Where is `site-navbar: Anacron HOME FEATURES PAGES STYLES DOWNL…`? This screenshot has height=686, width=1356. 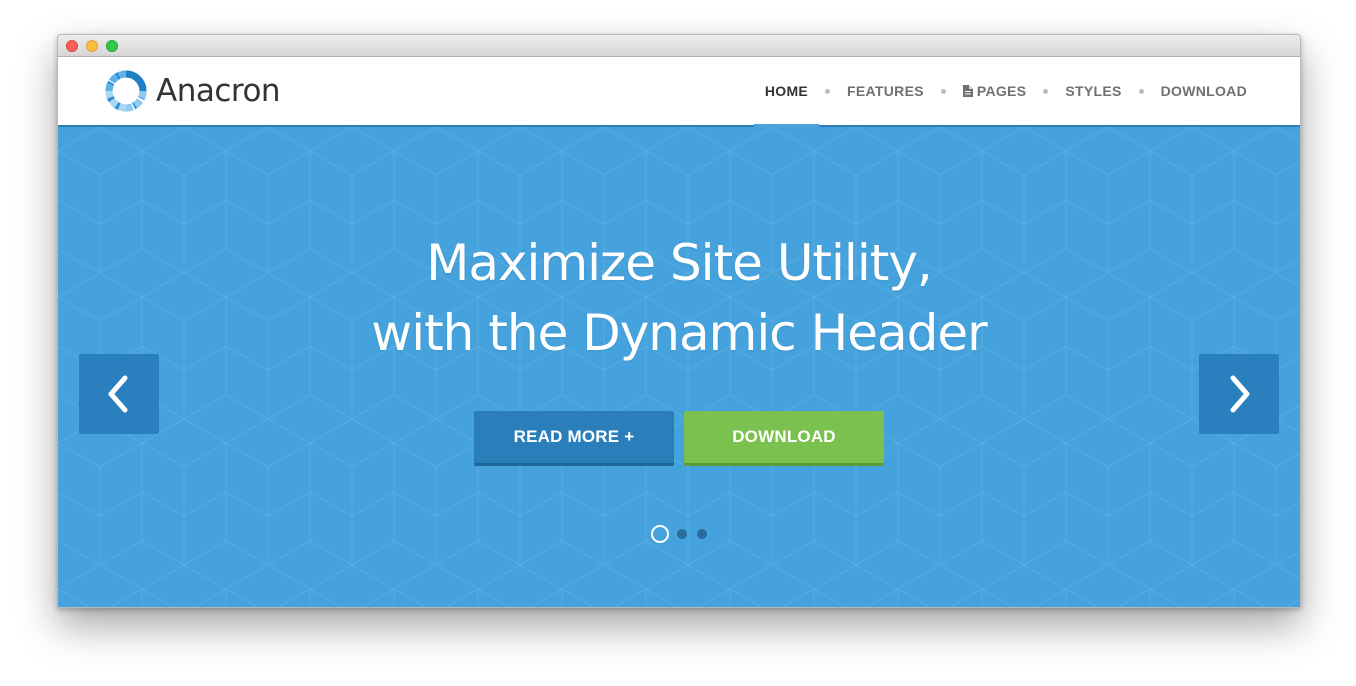
site-navbar: Anacron HOME FEATURES PAGES STYLES DOWNL… is located at coordinates (679, 92).